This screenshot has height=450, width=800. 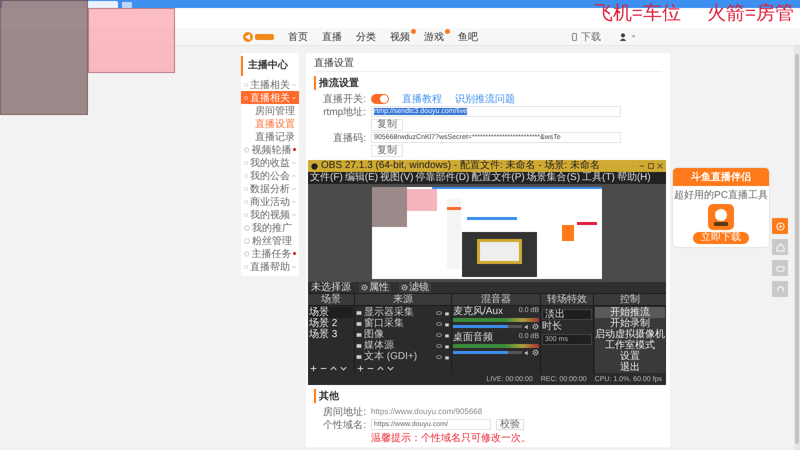 I want to click on scene-item: 场景, so click(x=331, y=312).